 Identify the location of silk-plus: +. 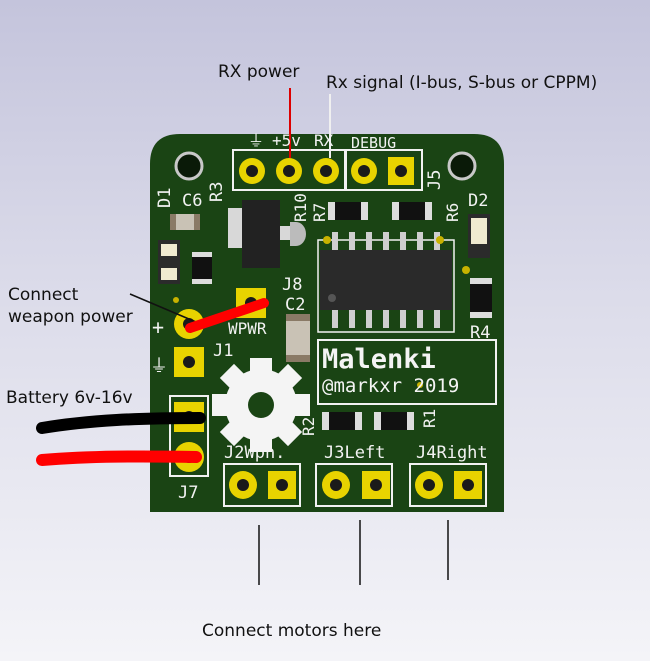
(158, 327).